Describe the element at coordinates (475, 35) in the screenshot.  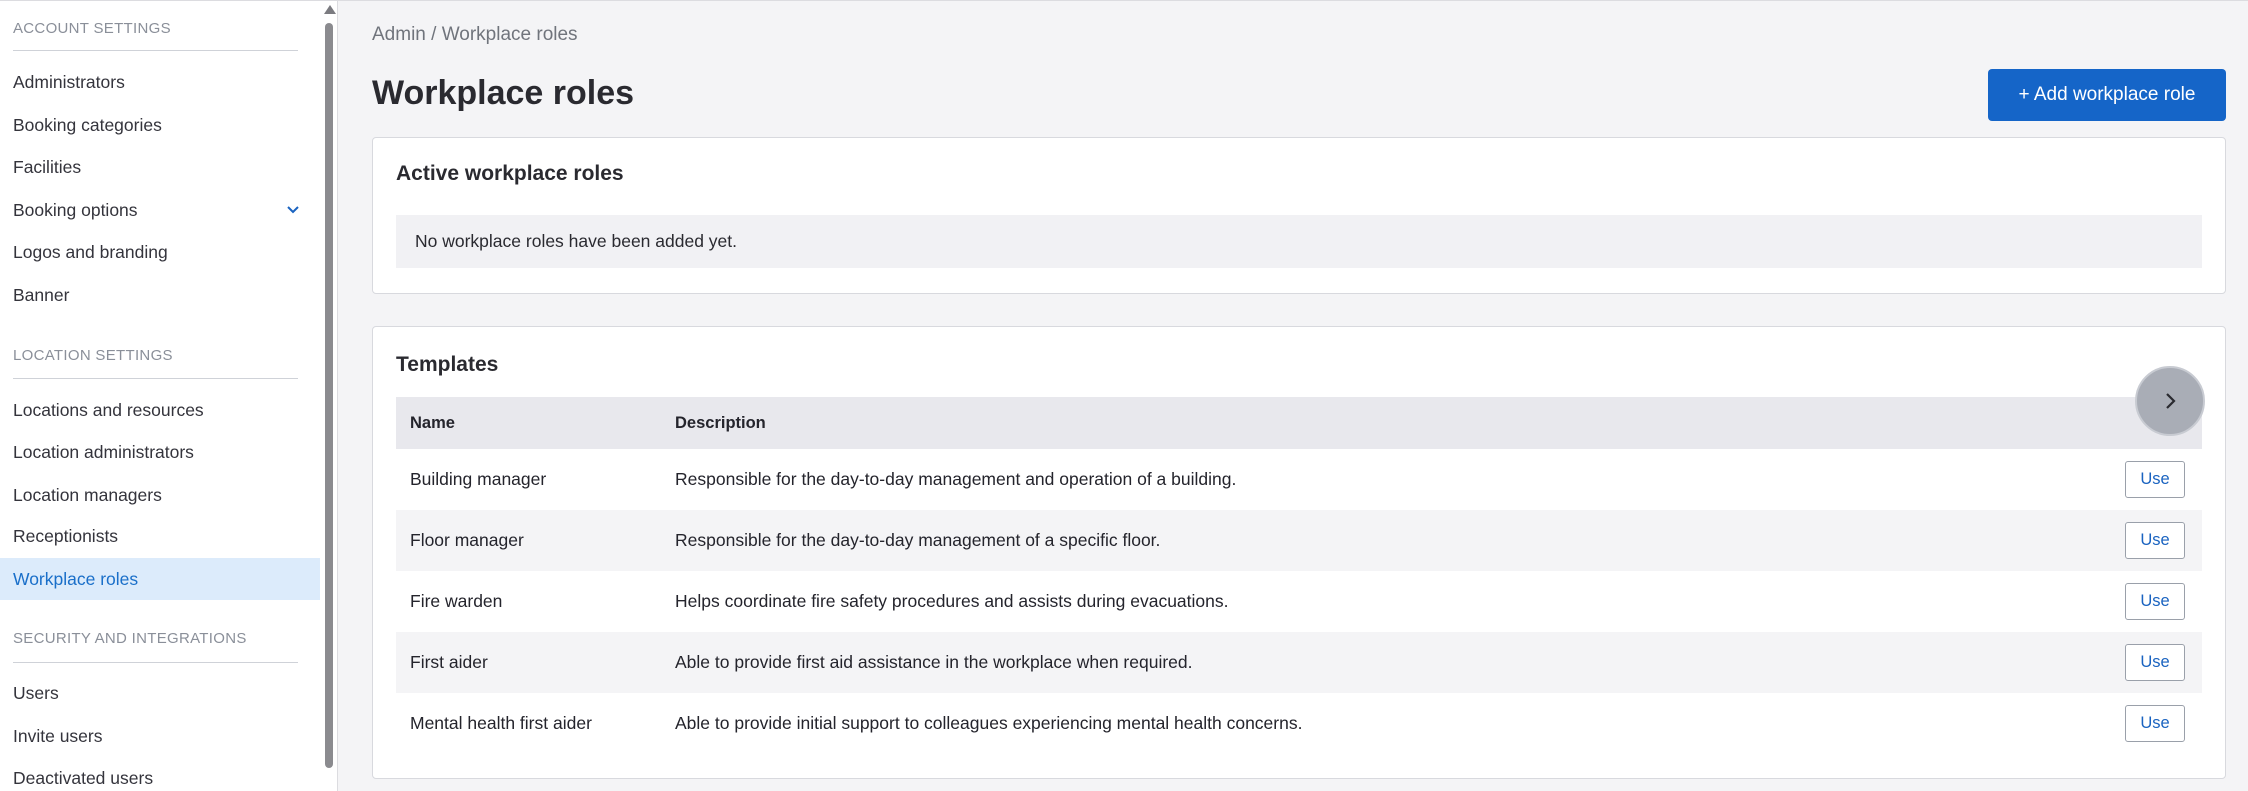
I see `breadcrumb: Admin / Workplace roles` at that location.